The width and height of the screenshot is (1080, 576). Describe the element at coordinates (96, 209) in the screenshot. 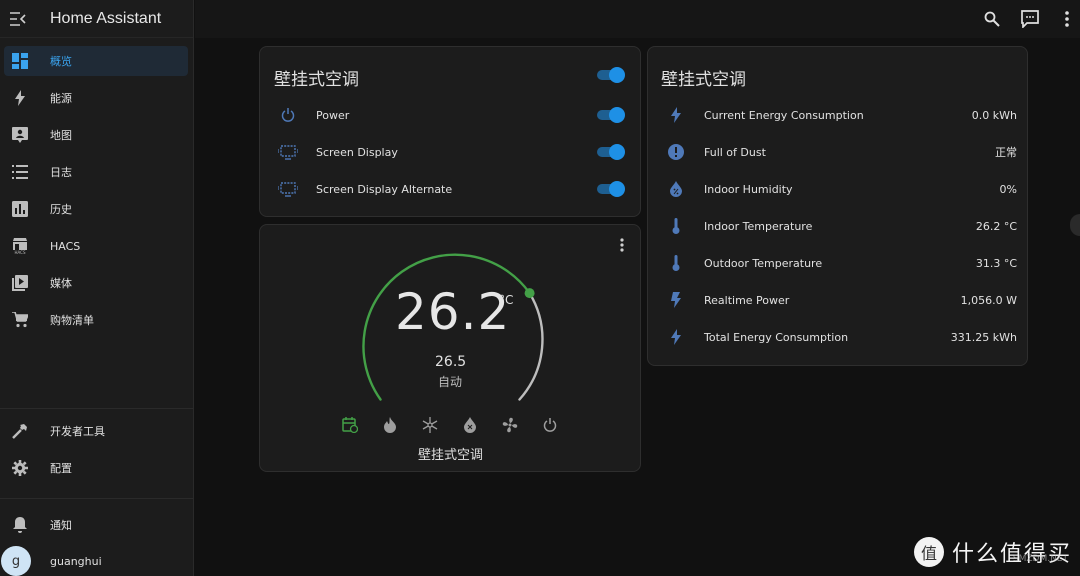

I see `sidebar-item-history: 历史` at that location.